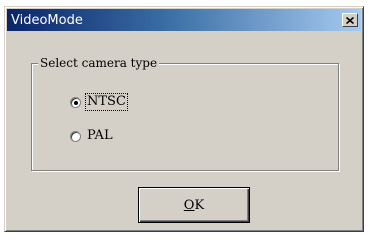 Image resolution: width=370 pixels, height=240 pixels. Describe the element at coordinates (99, 63) in the screenshot. I see `group-legend: Select camera type` at that location.